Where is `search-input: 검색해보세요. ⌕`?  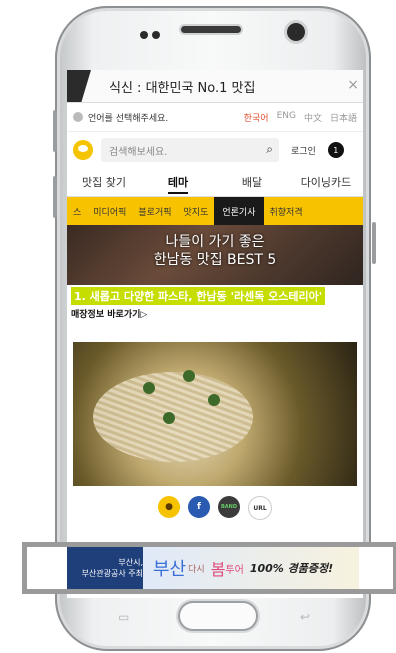 search-input: 검색해보세요. ⌕ is located at coordinates (190, 150).